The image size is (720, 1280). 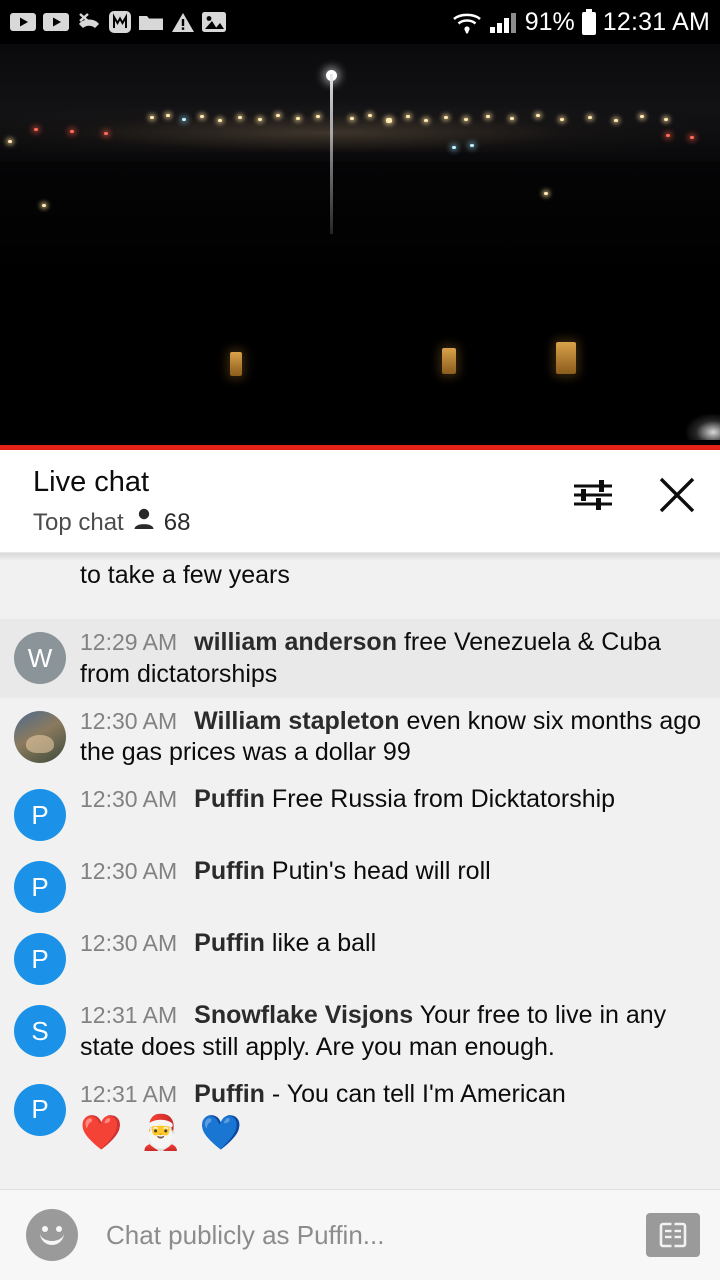 I want to click on battery-icon, so click(x=589, y=22).